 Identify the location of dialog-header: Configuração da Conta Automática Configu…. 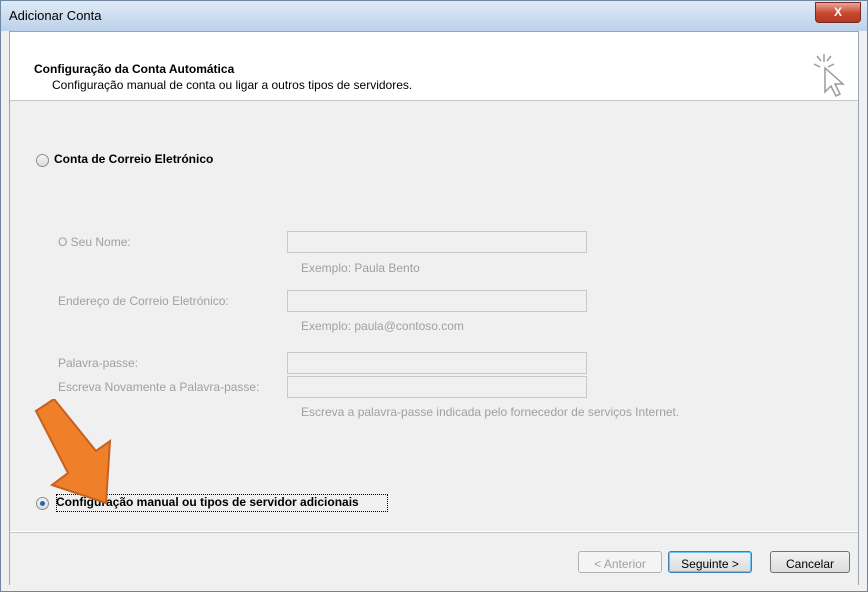
(434, 66).